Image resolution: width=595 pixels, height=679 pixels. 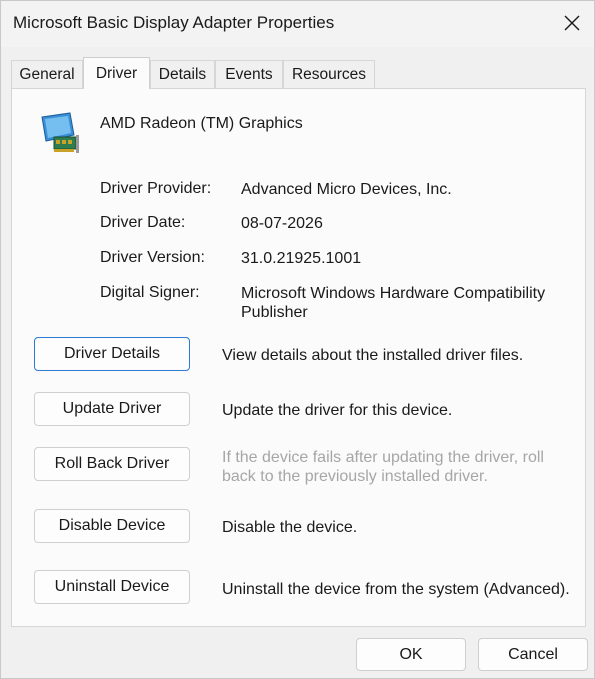 I want to click on driver-date-value: 08-07-2026, so click(x=282, y=223).